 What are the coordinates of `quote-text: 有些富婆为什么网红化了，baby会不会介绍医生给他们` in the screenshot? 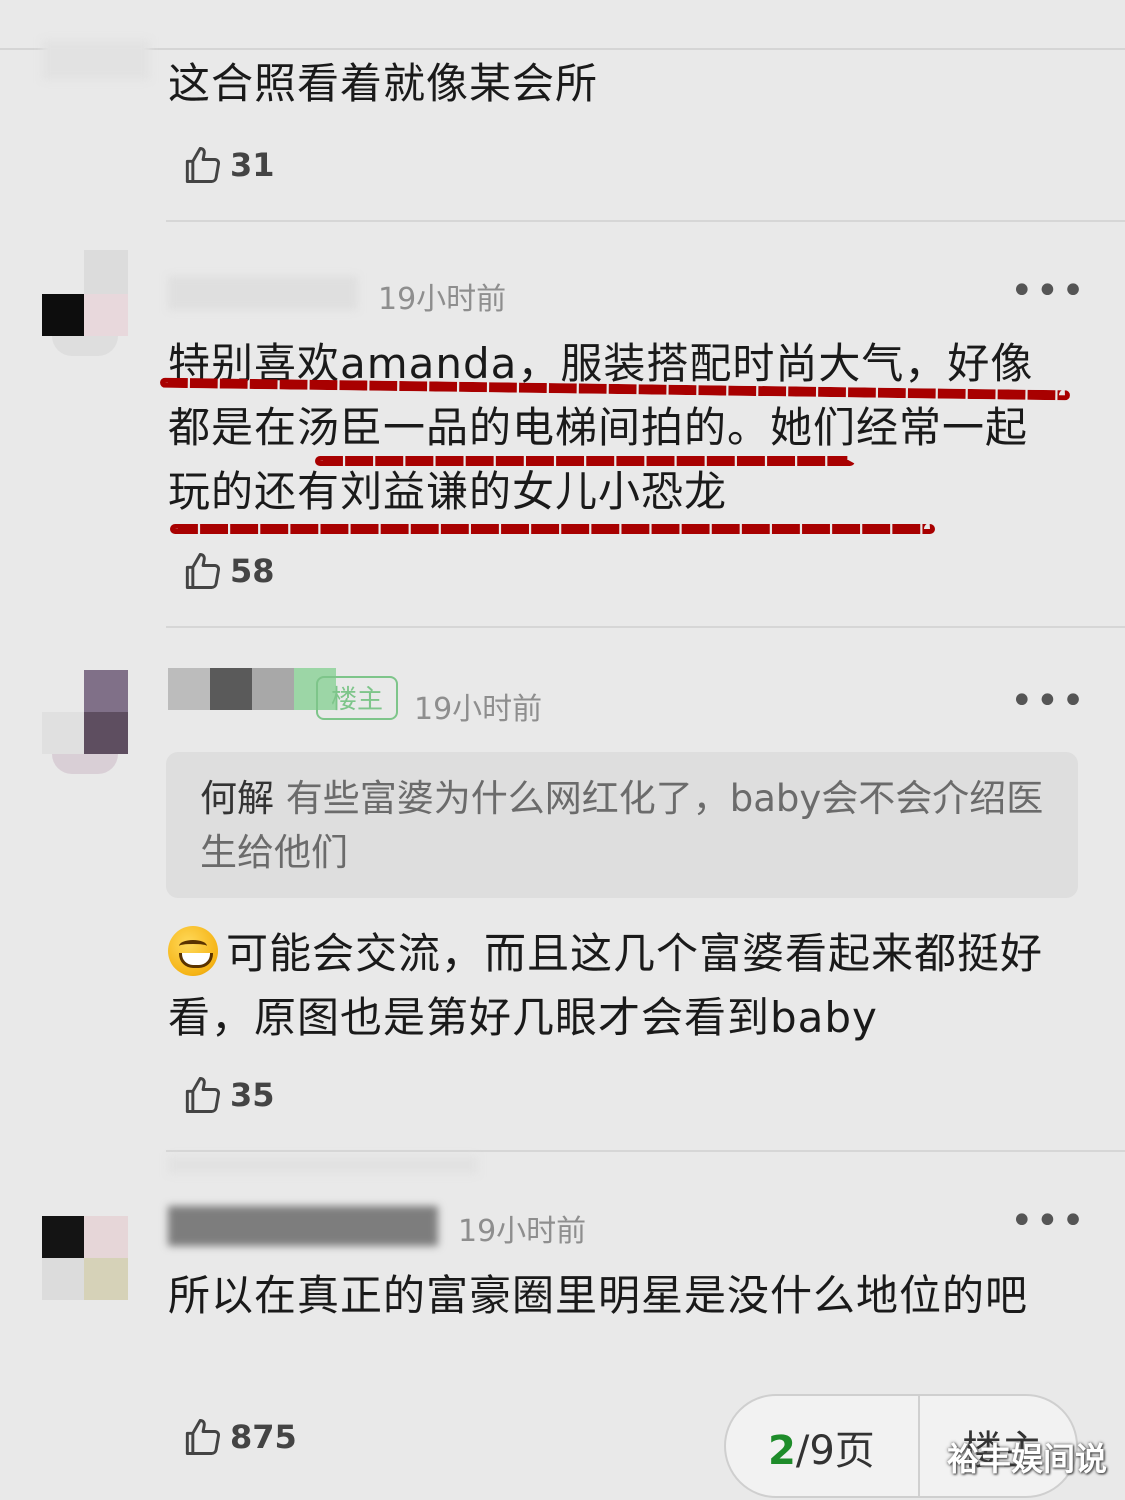 It's located at (622, 825).